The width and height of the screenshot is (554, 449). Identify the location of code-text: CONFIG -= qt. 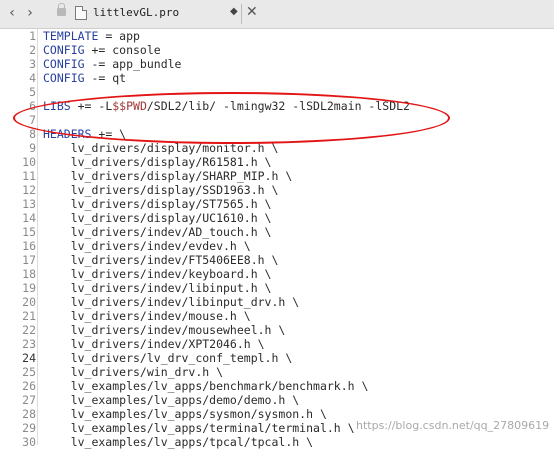
(84, 78).